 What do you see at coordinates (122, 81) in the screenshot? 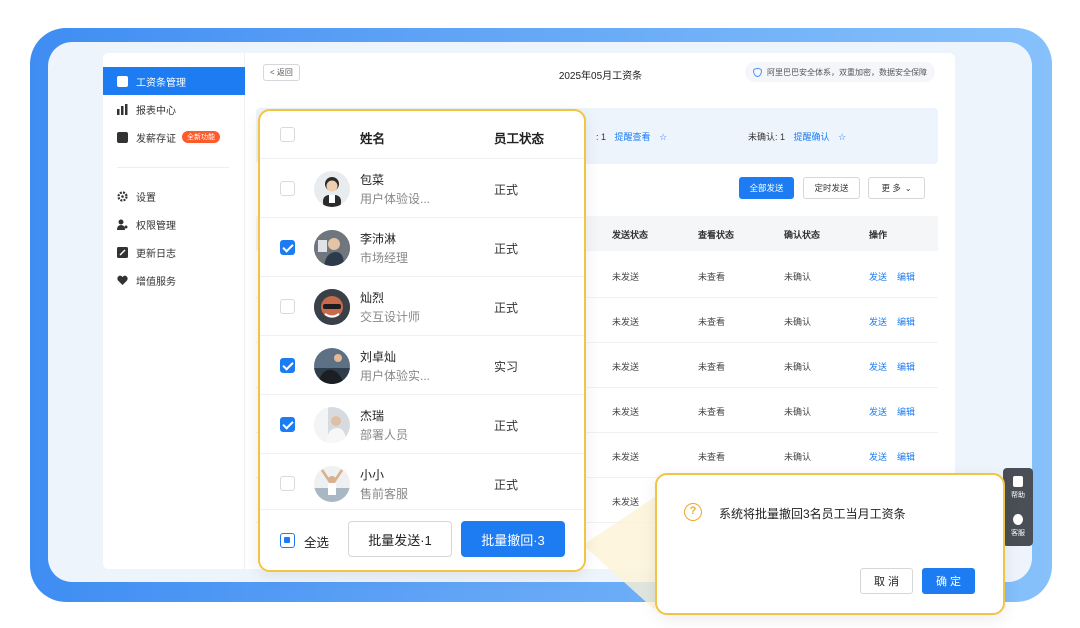
I see `payslip-icon` at bounding box center [122, 81].